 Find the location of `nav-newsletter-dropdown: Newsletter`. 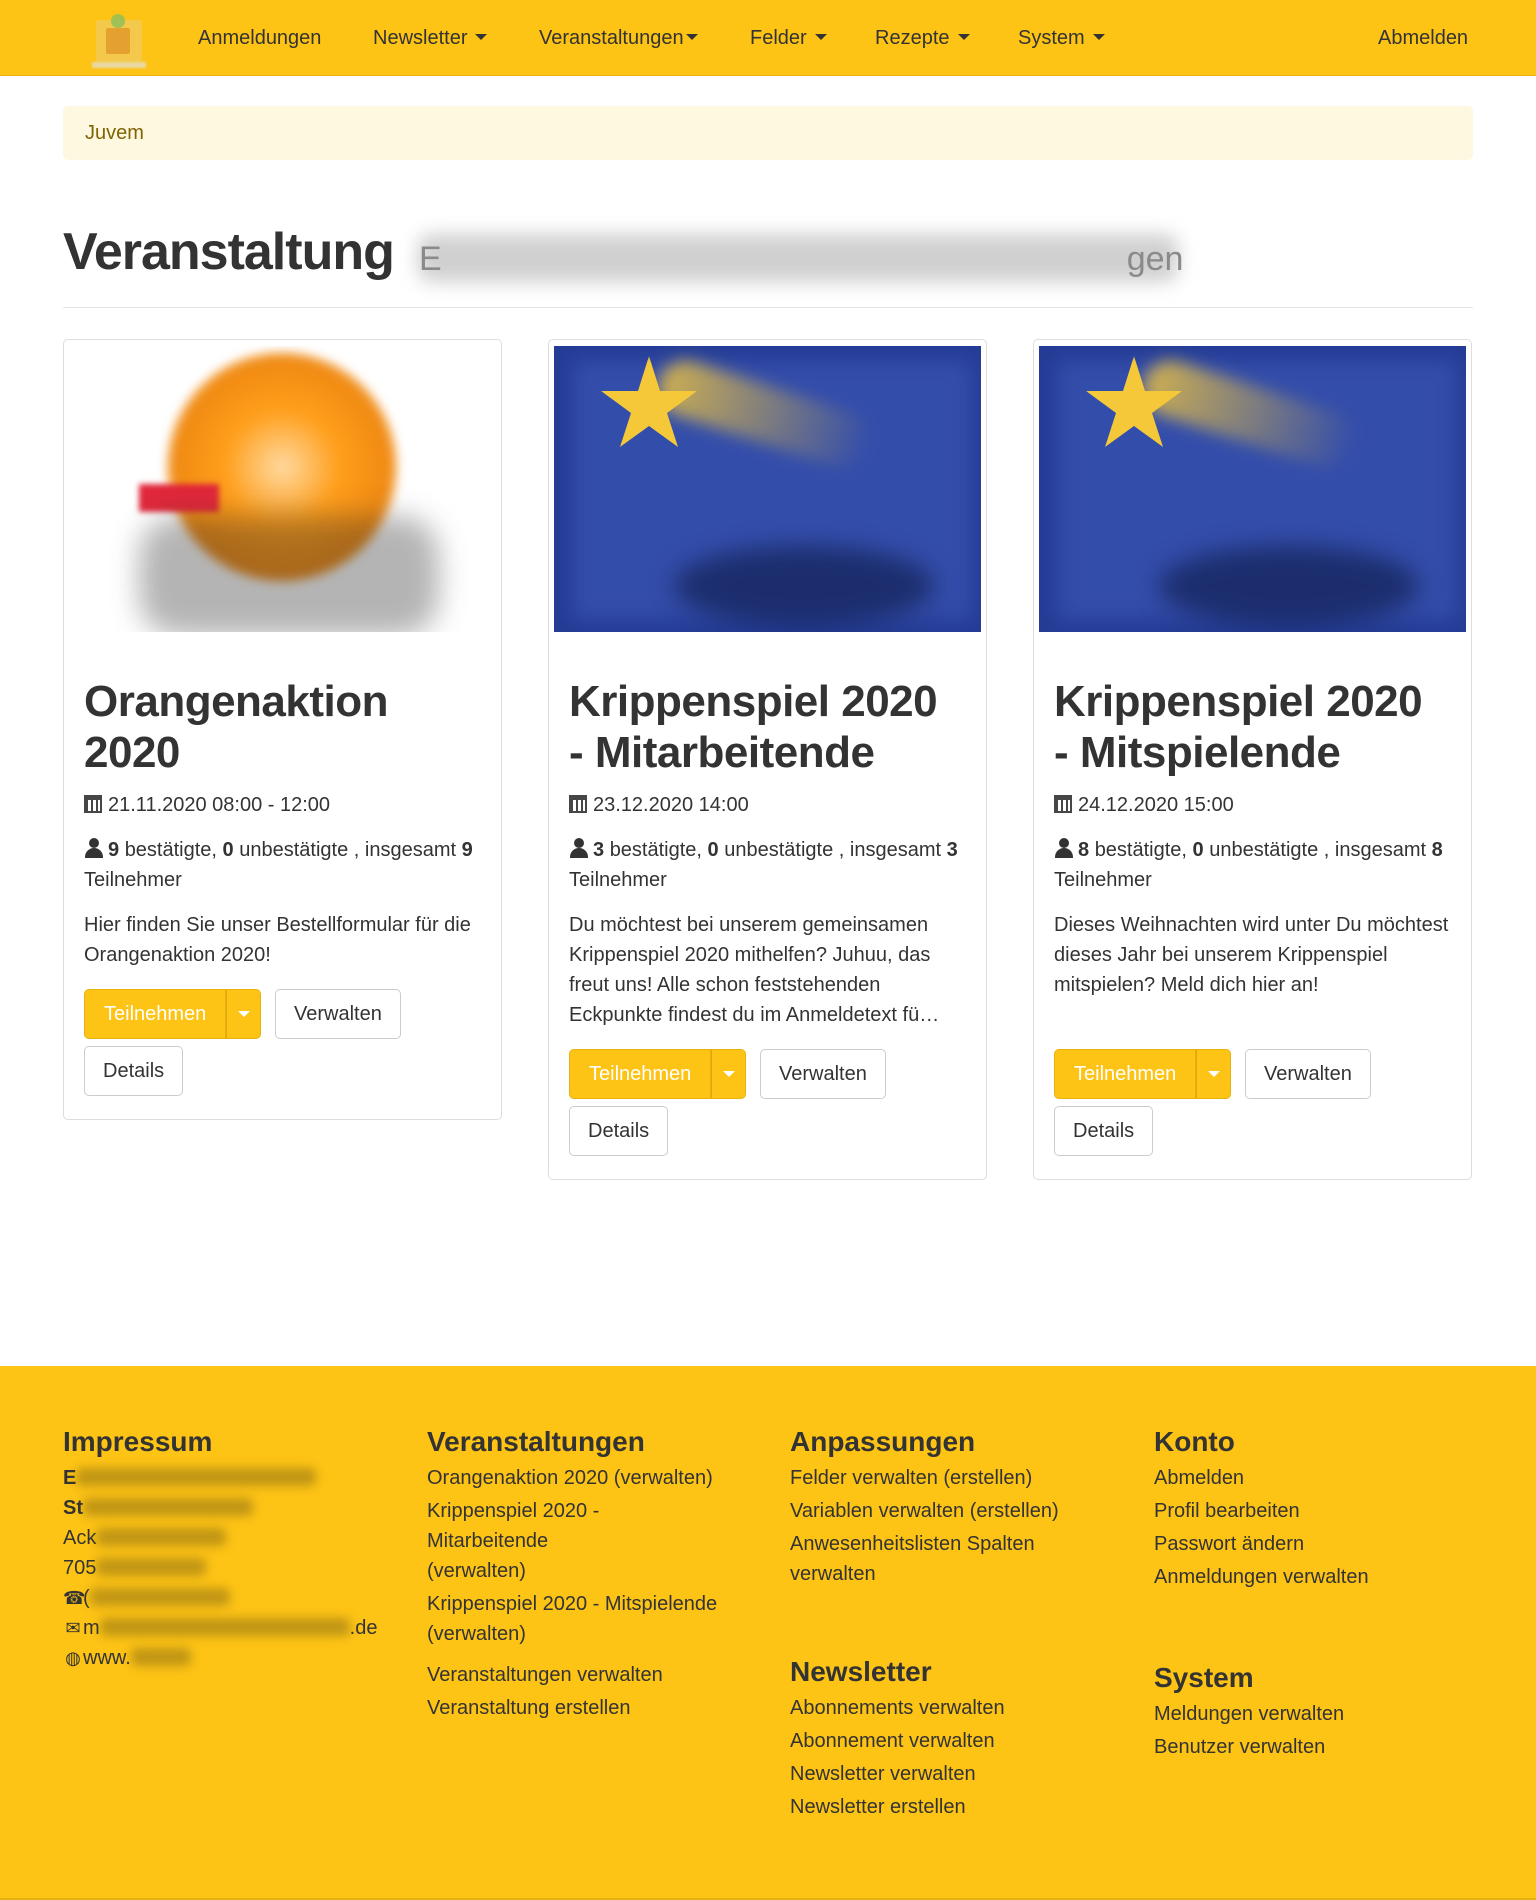

nav-newsletter-dropdown: Newsletter is located at coordinates (430, 38).